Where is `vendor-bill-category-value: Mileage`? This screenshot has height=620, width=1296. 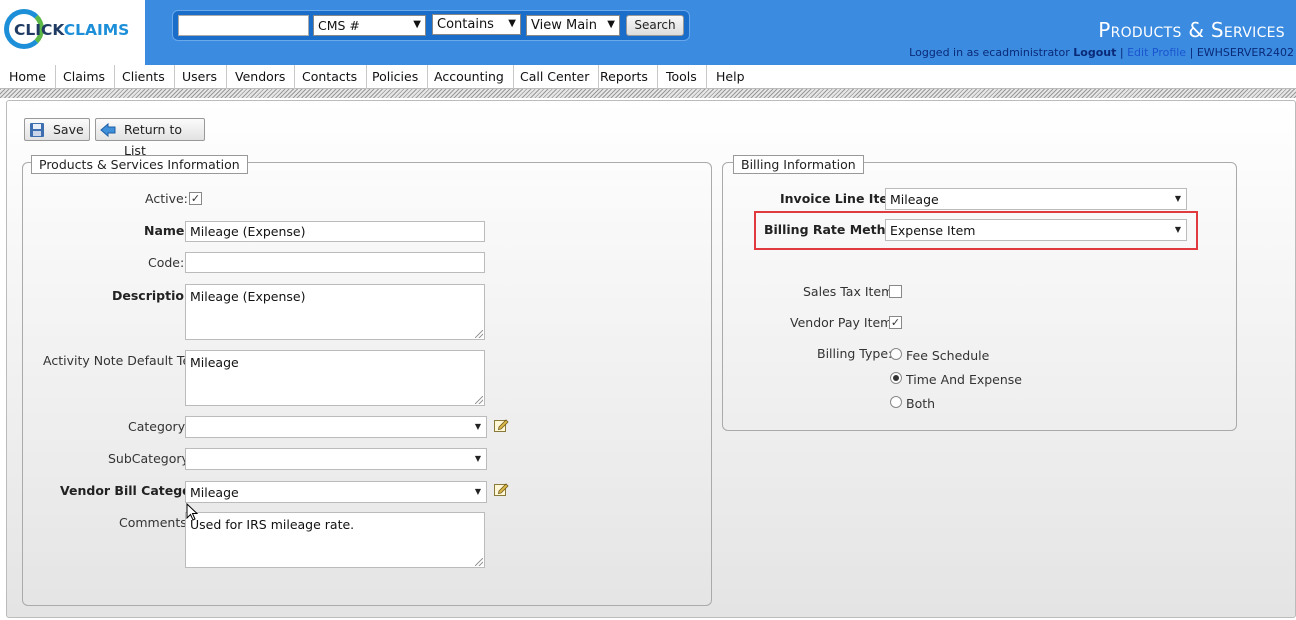
vendor-bill-category-value: Mileage is located at coordinates (214, 492).